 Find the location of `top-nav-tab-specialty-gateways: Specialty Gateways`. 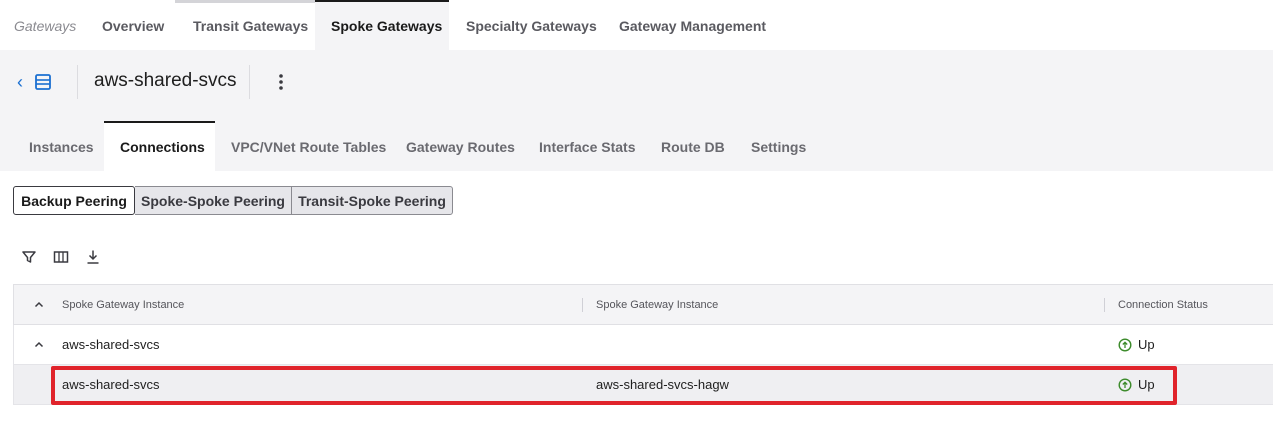

top-nav-tab-specialty-gateways: Specialty Gateways is located at coordinates (531, 25).